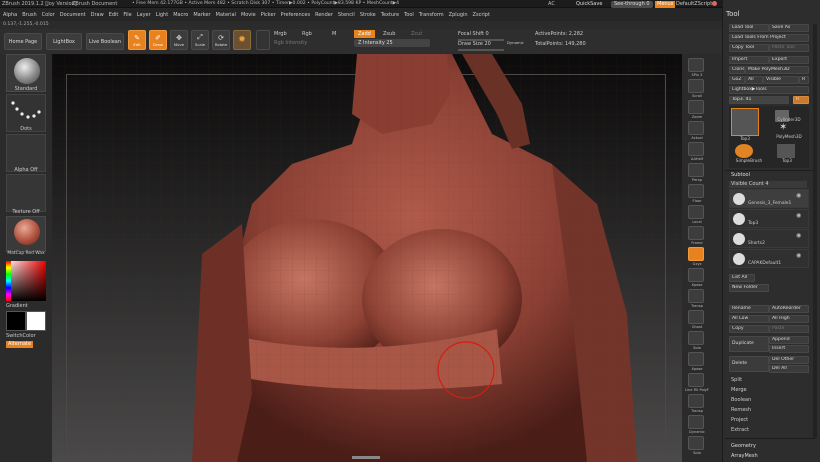  What do you see at coordinates (736, 380) in the screenshot?
I see `split-section: Split` at bounding box center [736, 380].